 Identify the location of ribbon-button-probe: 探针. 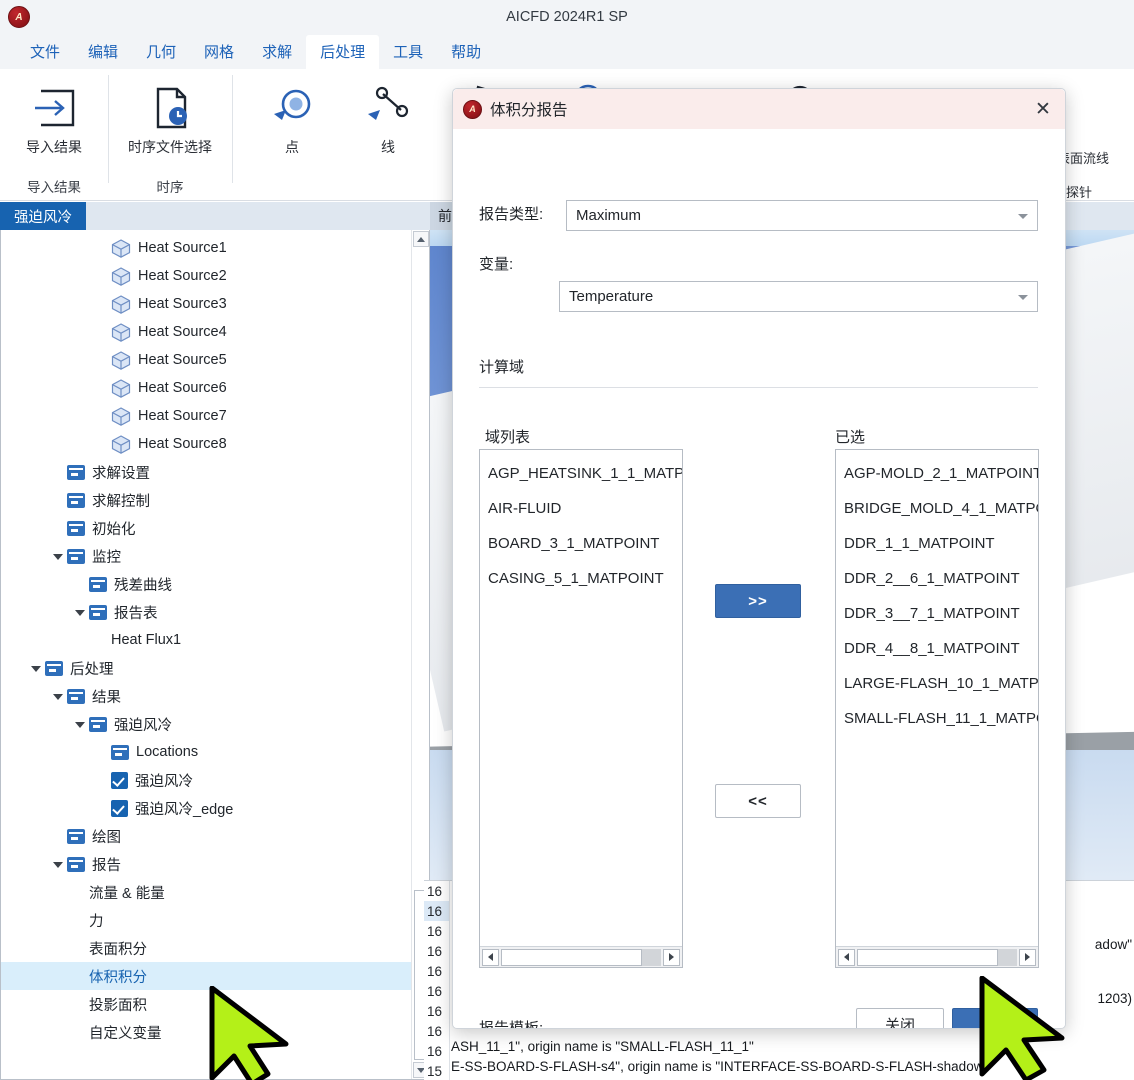
(1079, 191).